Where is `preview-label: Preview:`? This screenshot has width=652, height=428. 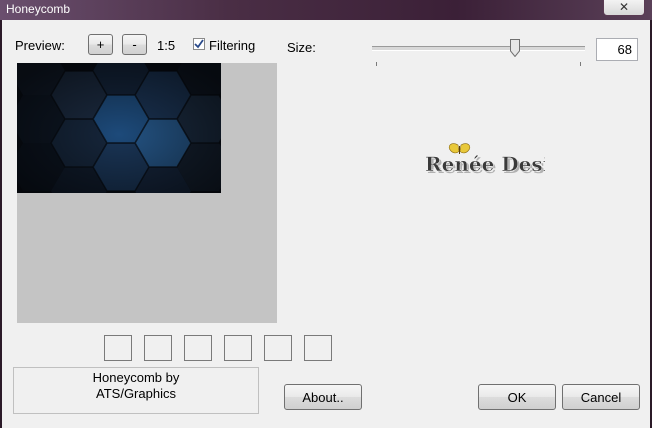
preview-label: Preview: is located at coordinates (40, 45).